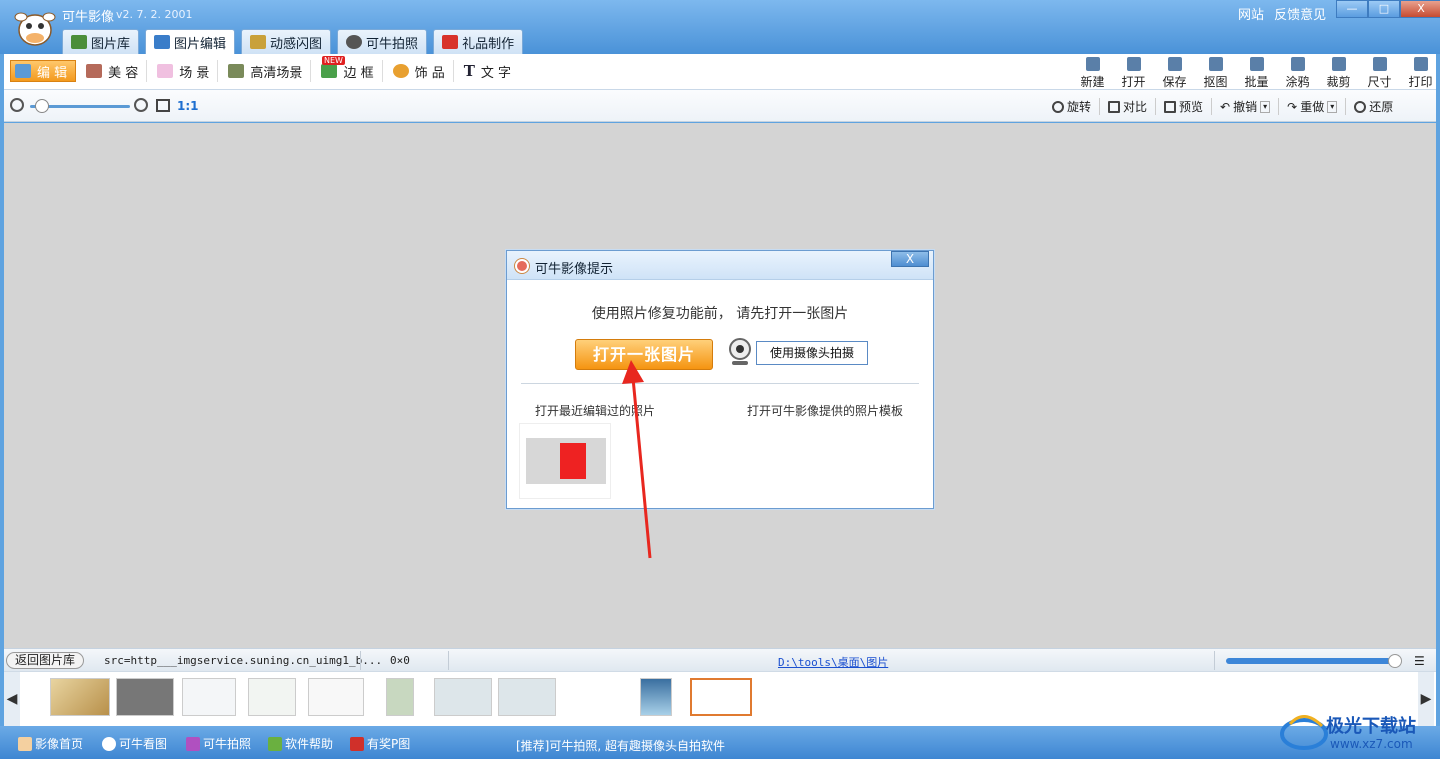  I want to click on cow-logo-icon, so click(25, 743).